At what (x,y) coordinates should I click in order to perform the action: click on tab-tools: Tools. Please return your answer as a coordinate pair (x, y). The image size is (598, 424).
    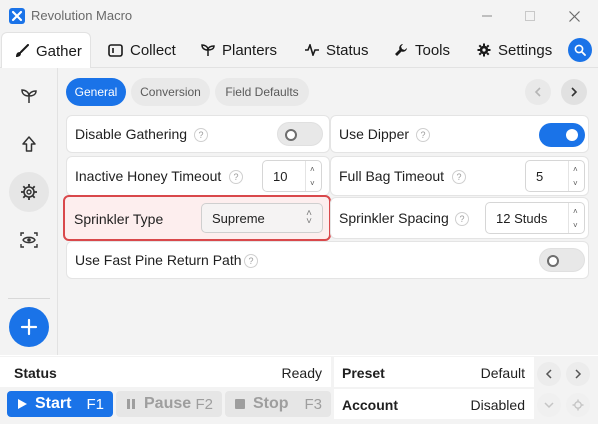
    Looking at the image, I should click on (422, 50).